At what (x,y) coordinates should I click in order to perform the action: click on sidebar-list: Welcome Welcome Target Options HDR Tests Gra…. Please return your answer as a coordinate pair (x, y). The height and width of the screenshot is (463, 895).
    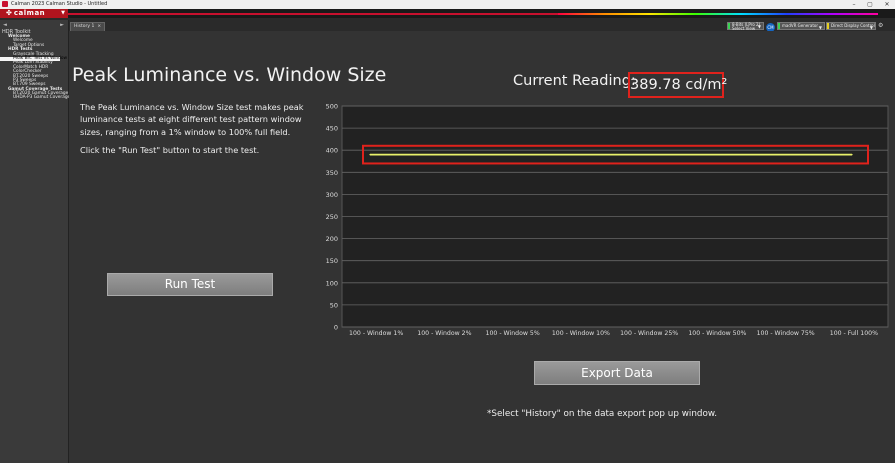
    Looking at the image, I should click on (35, 67).